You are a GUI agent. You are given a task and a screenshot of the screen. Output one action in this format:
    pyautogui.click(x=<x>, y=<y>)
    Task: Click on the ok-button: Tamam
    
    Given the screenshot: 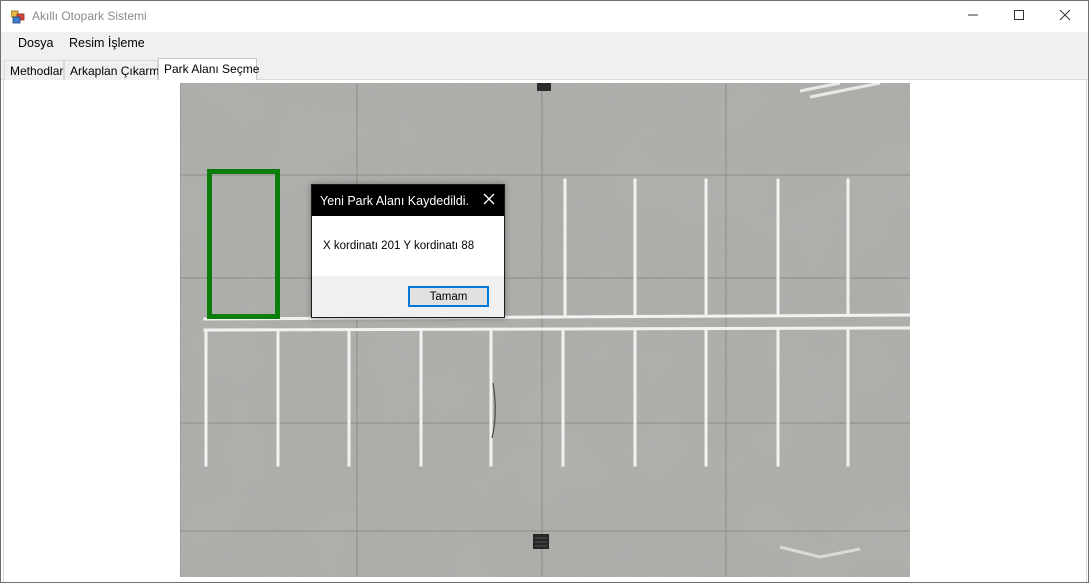 What is the action you would take?
    pyautogui.click(x=448, y=296)
    